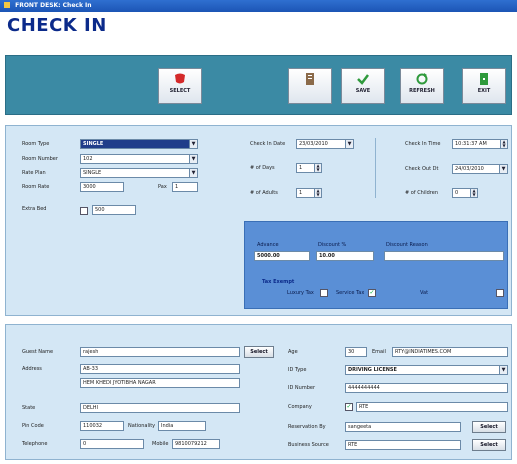  I want to click on refresh-button: REFRESH, so click(422, 86).